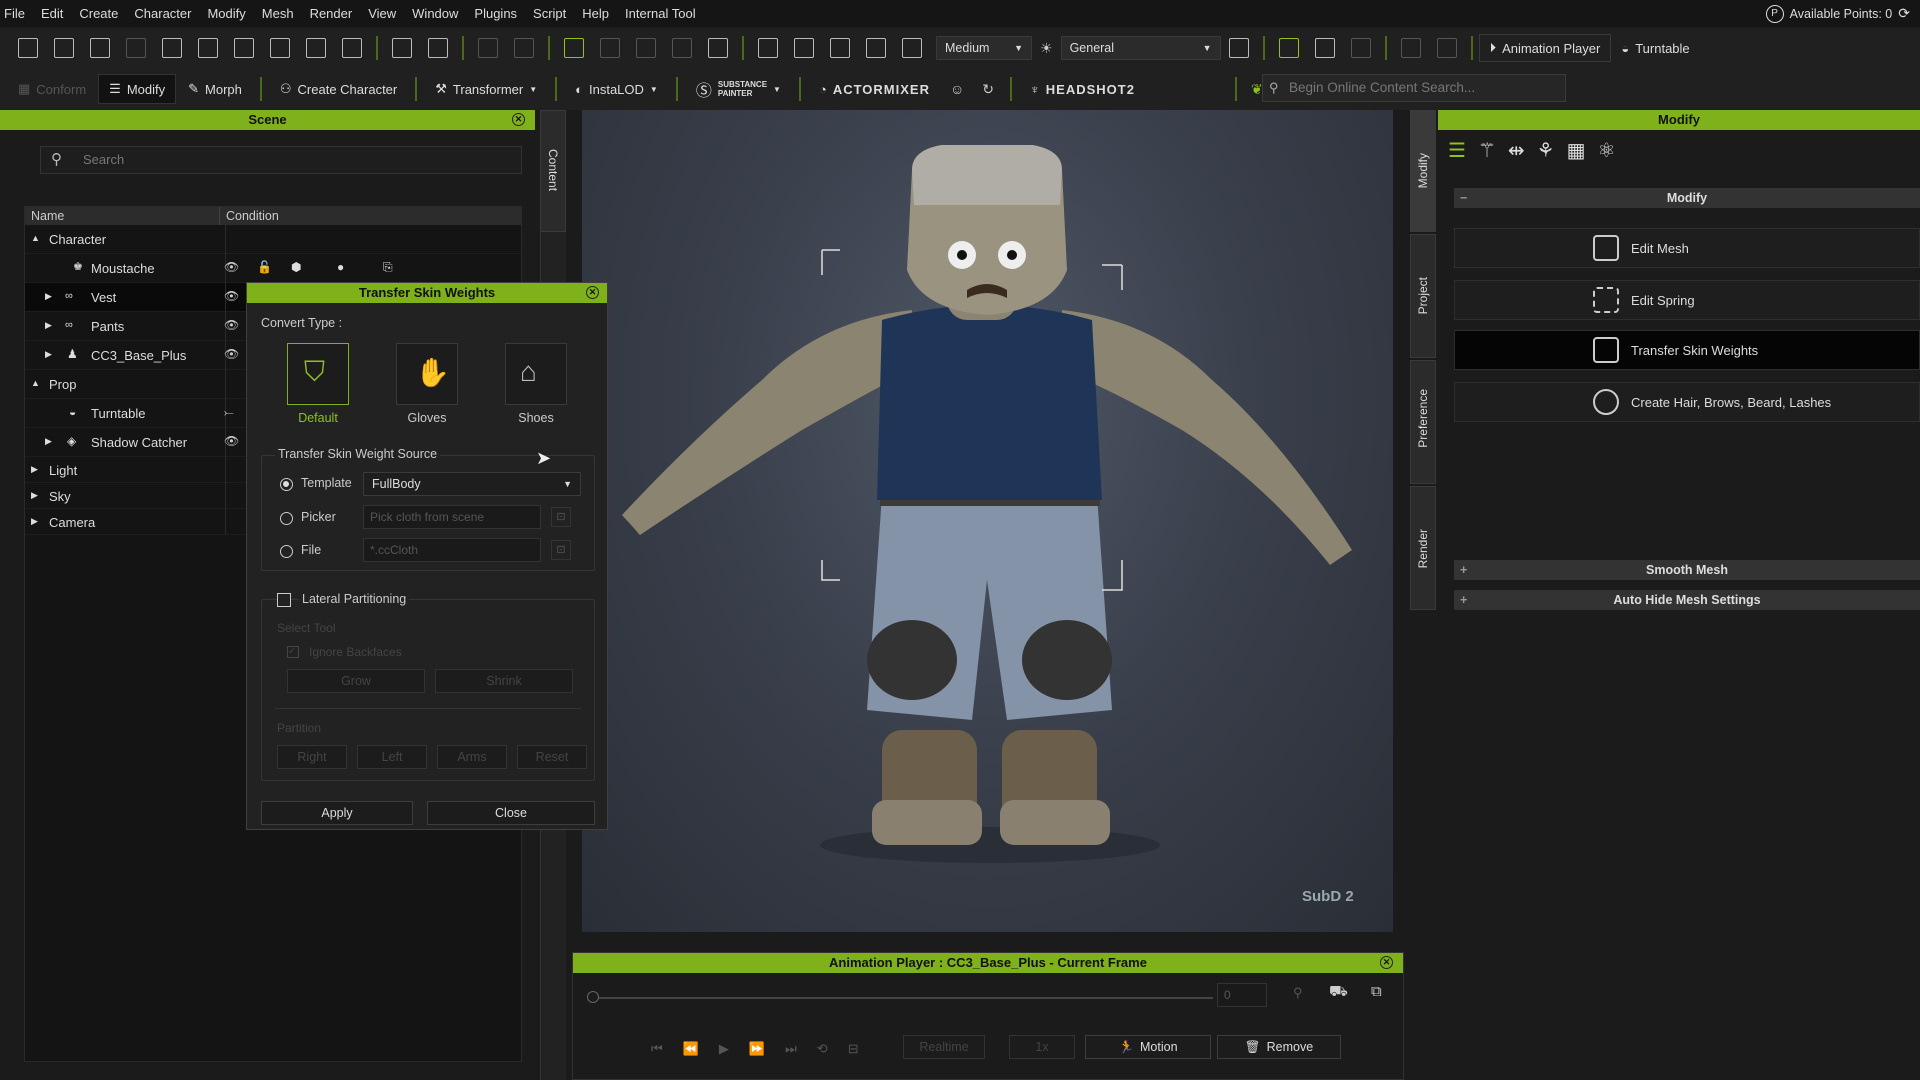 This screenshot has height=1080, width=1920. I want to click on turntable-button: ◒ Turntable, so click(1655, 48).